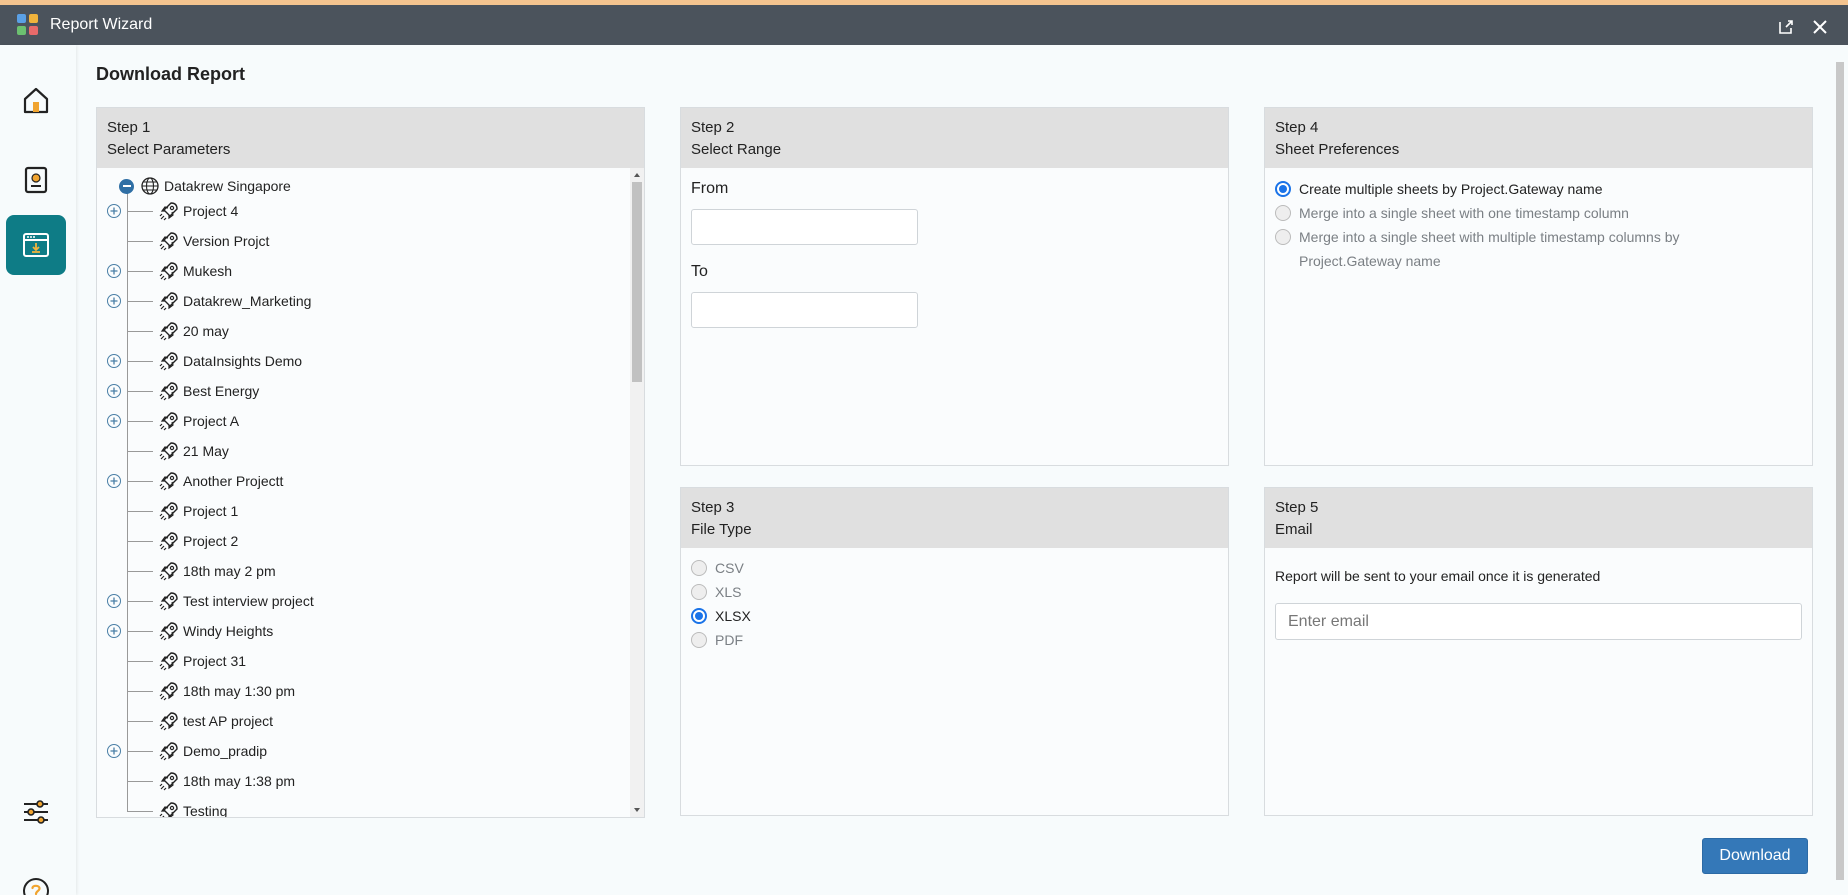 This screenshot has height=895, width=1848. What do you see at coordinates (215, 661) in the screenshot?
I see `tree-item-label: Project 31` at bounding box center [215, 661].